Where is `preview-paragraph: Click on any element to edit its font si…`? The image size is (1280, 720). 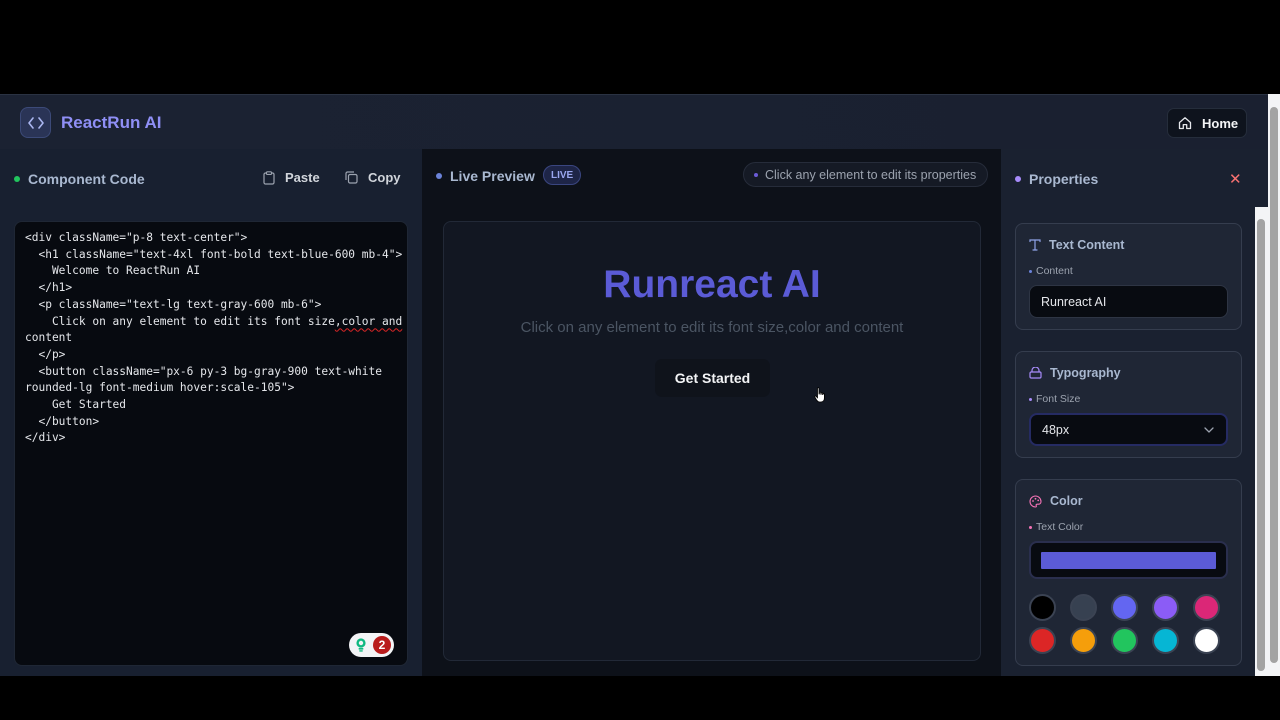
preview-paragraph: Click on any element to edit its font si… is located at coordinates (712, 327).